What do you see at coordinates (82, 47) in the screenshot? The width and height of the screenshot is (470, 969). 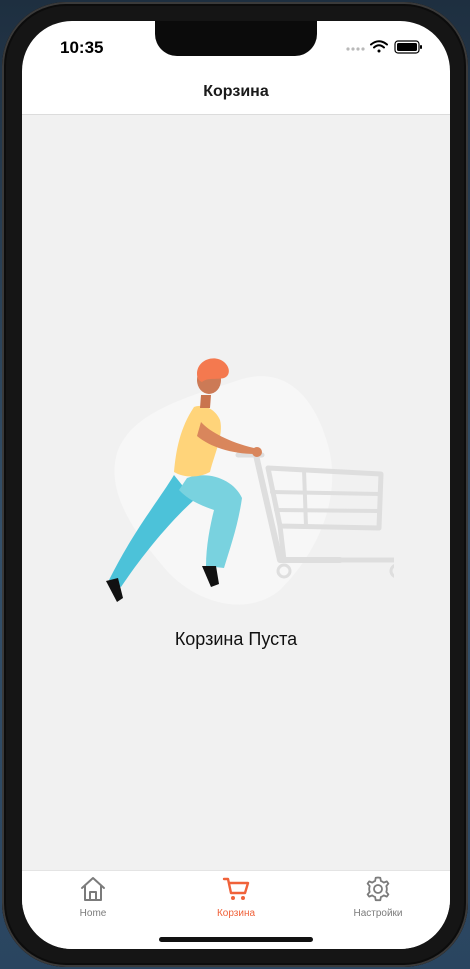 I see `status-time: 10:35` at bounding box center [82, 47].